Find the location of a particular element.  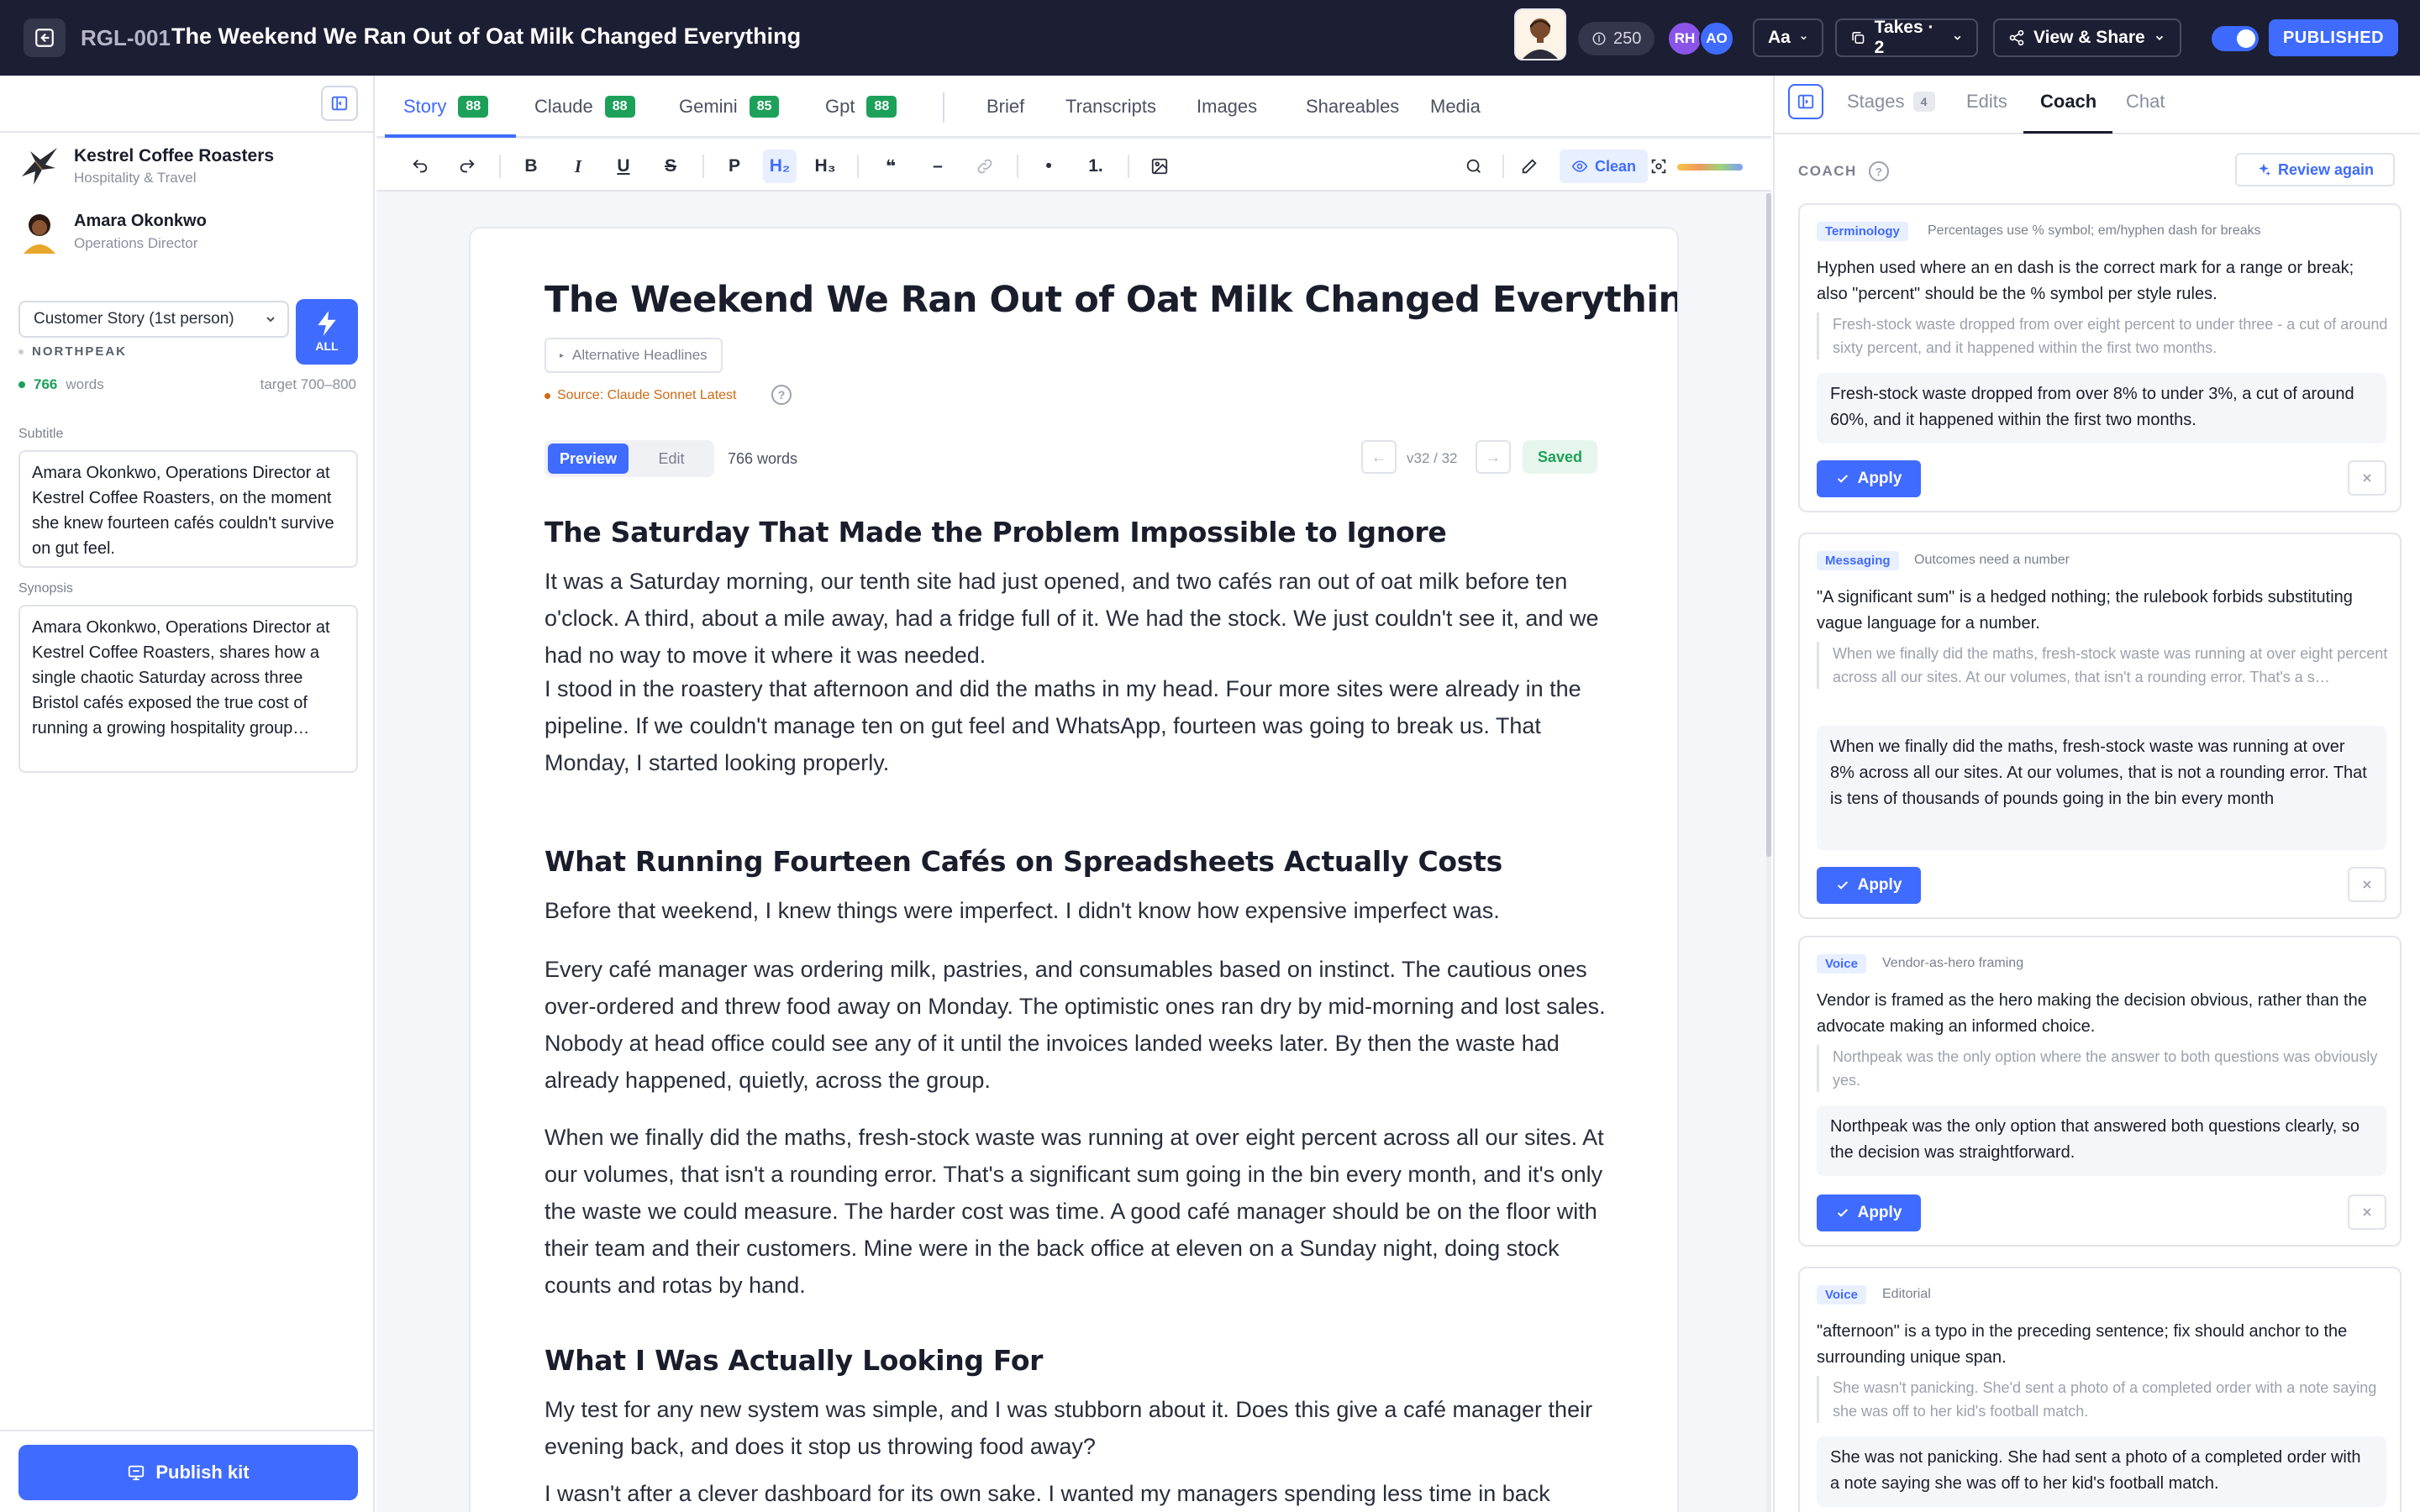

redo-button is located at coordinates (467, 166).